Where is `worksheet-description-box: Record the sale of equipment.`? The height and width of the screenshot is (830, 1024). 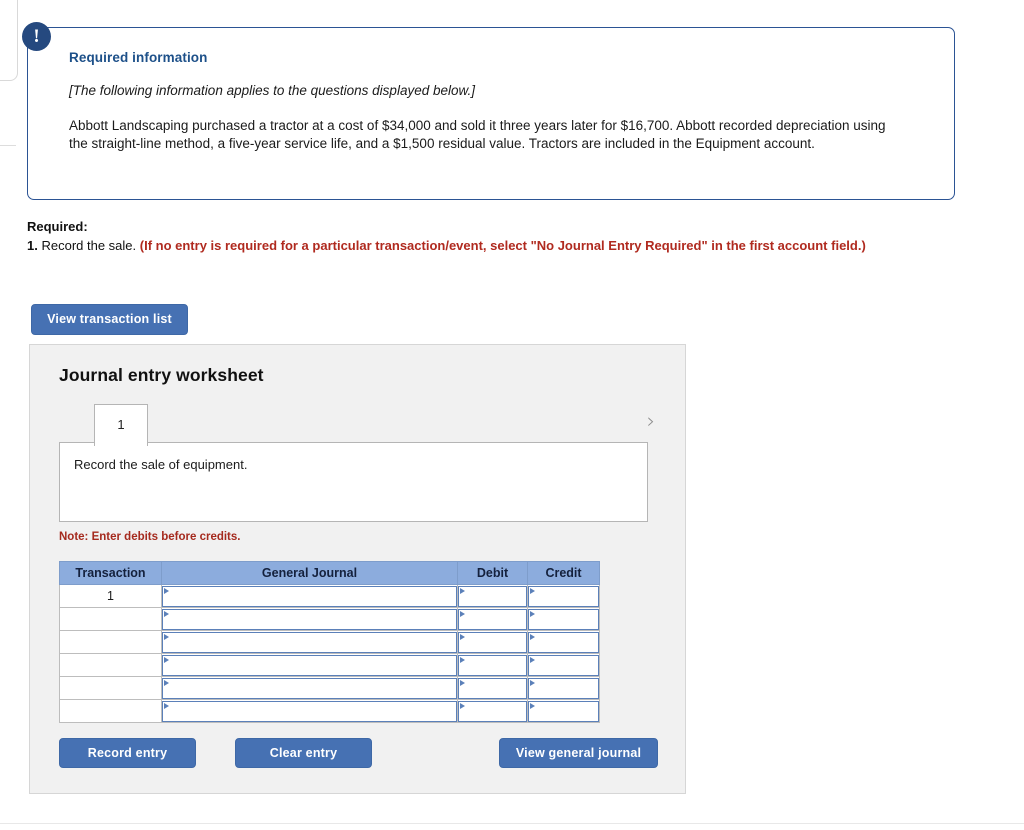
worksheet-description-box: Record the sale of equipment. is located at coordinates (353, 482).